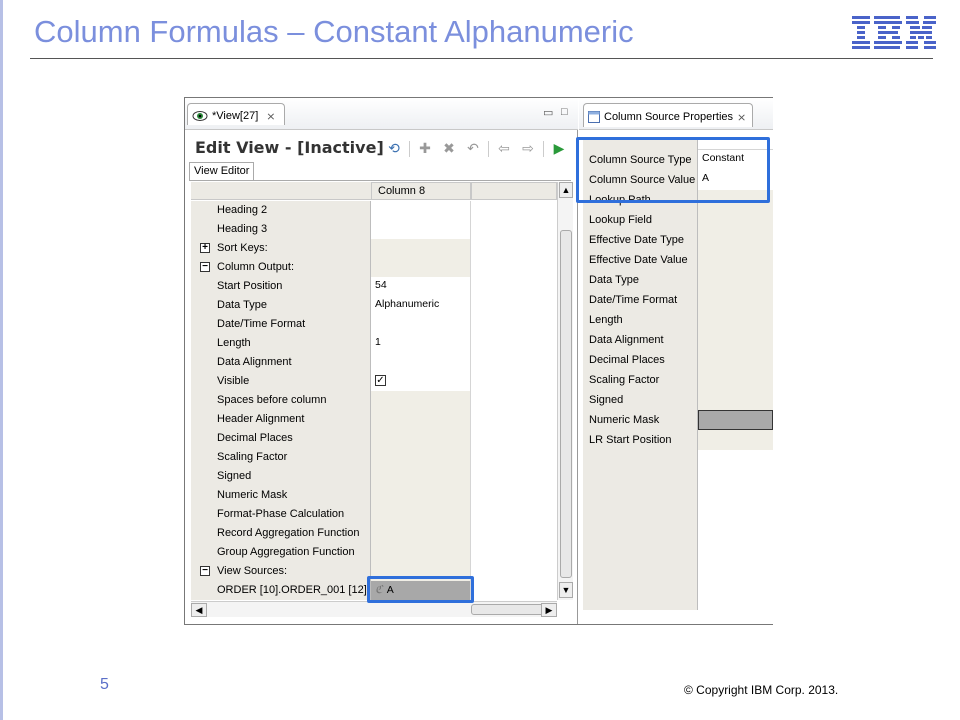 The height and width of the screenshot is (720, 960). I want to click on table-row: Spaces before column, so click(374, 400).